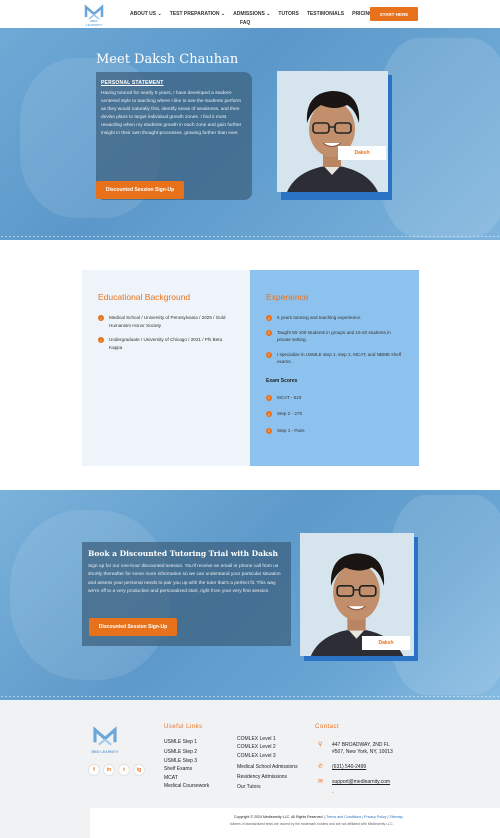 The height and width of the screenshot is (838, 500). What do you see at coordinates (361, 745) in the screenshot?
I see `address-line-1: 447 BROADWAY, 2ND FL` at bounding box center [361, 745].